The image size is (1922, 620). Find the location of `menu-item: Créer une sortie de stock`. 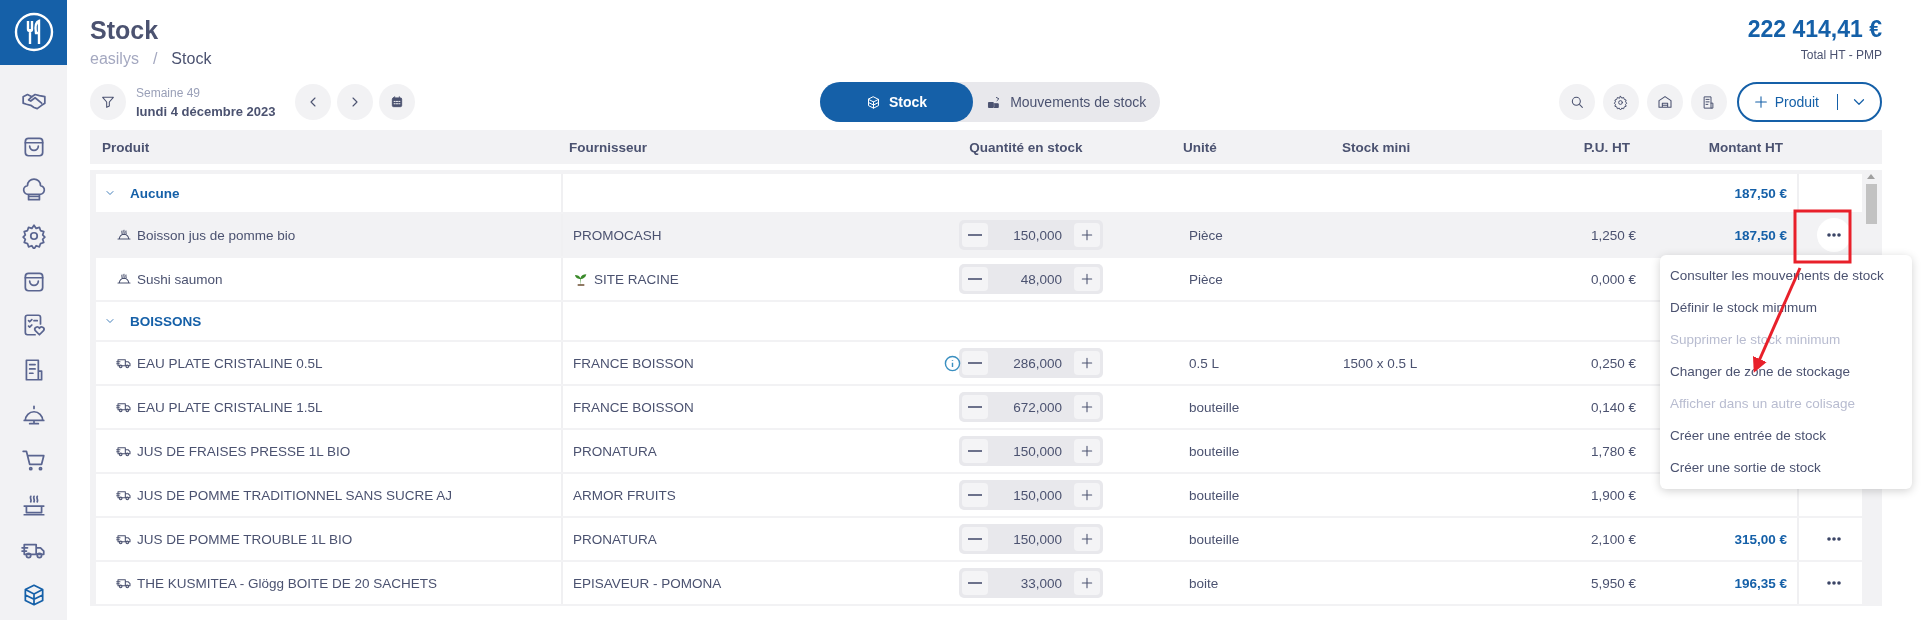

menu-item: Créer une sortie de stock is located at coordinates (1786, 468).